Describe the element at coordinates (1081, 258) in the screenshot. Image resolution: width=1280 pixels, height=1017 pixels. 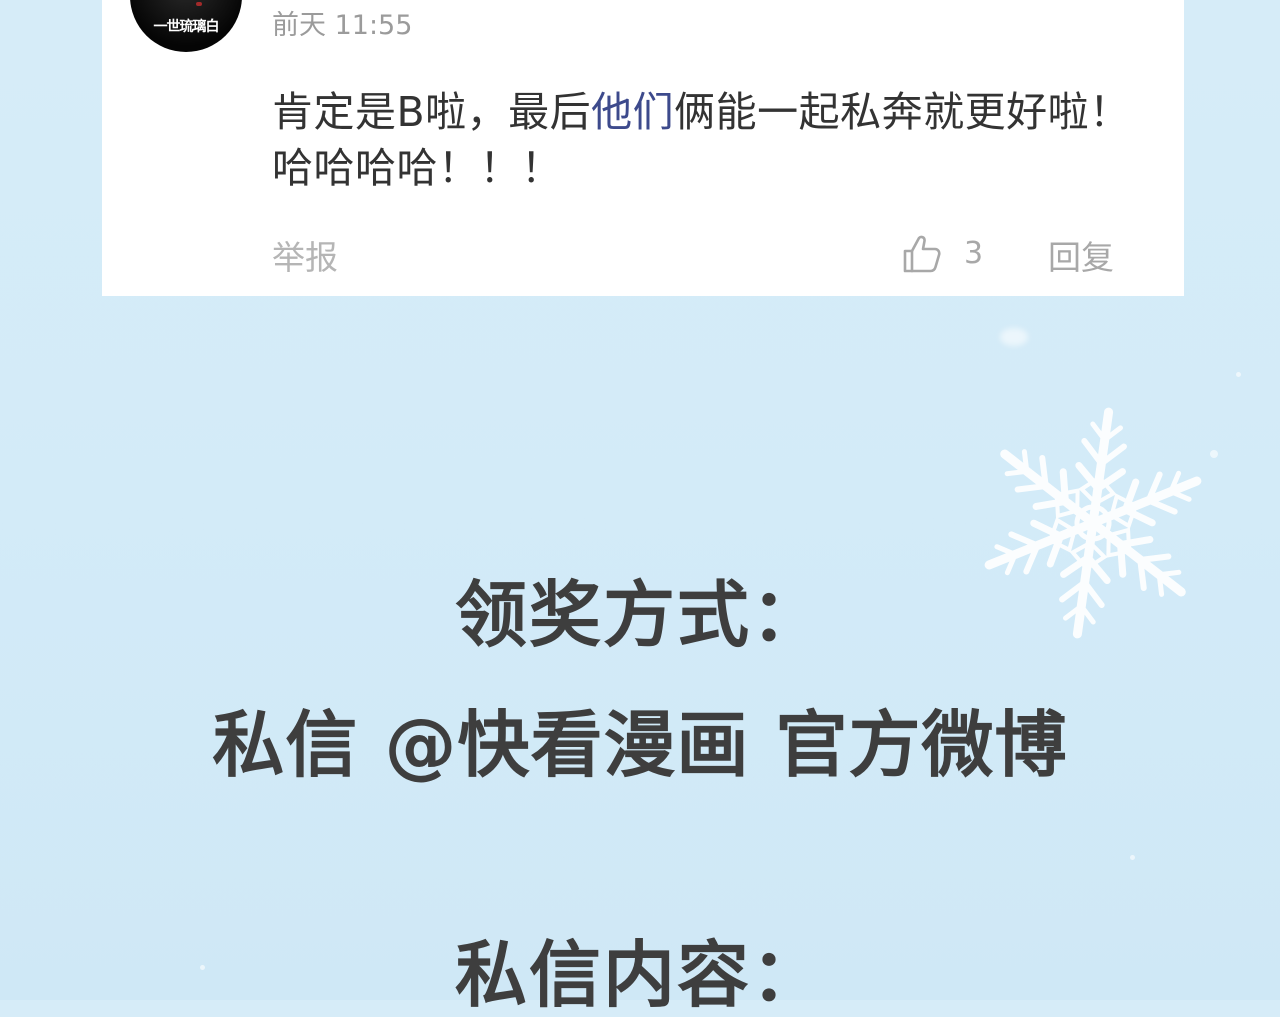
I see `reply-button: 回复` at that location.